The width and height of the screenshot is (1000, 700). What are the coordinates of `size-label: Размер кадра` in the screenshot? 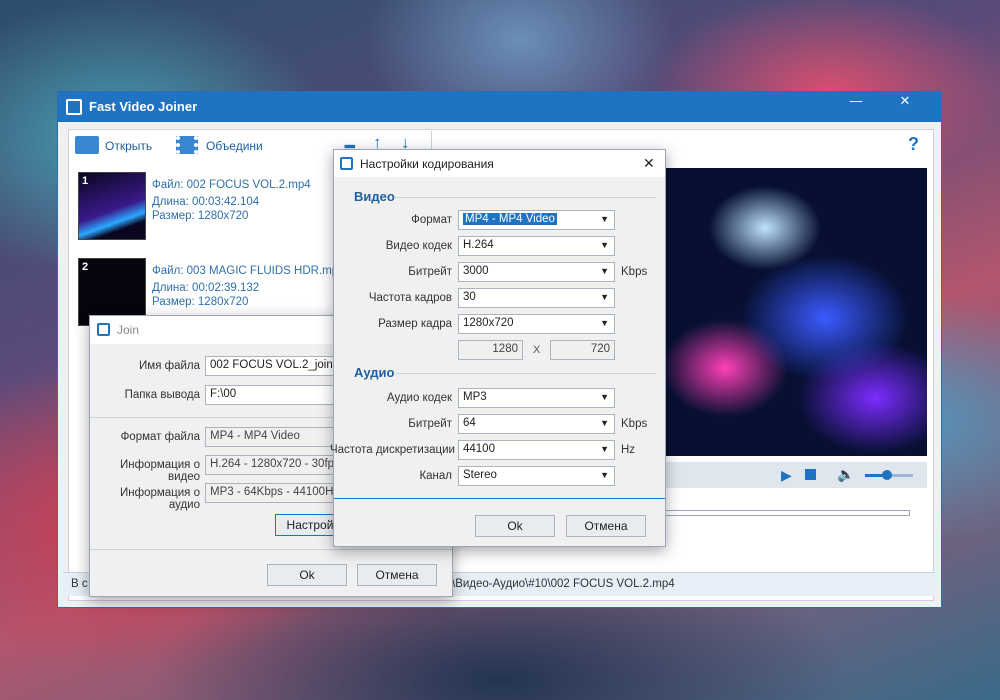 It's located at (415, 324).